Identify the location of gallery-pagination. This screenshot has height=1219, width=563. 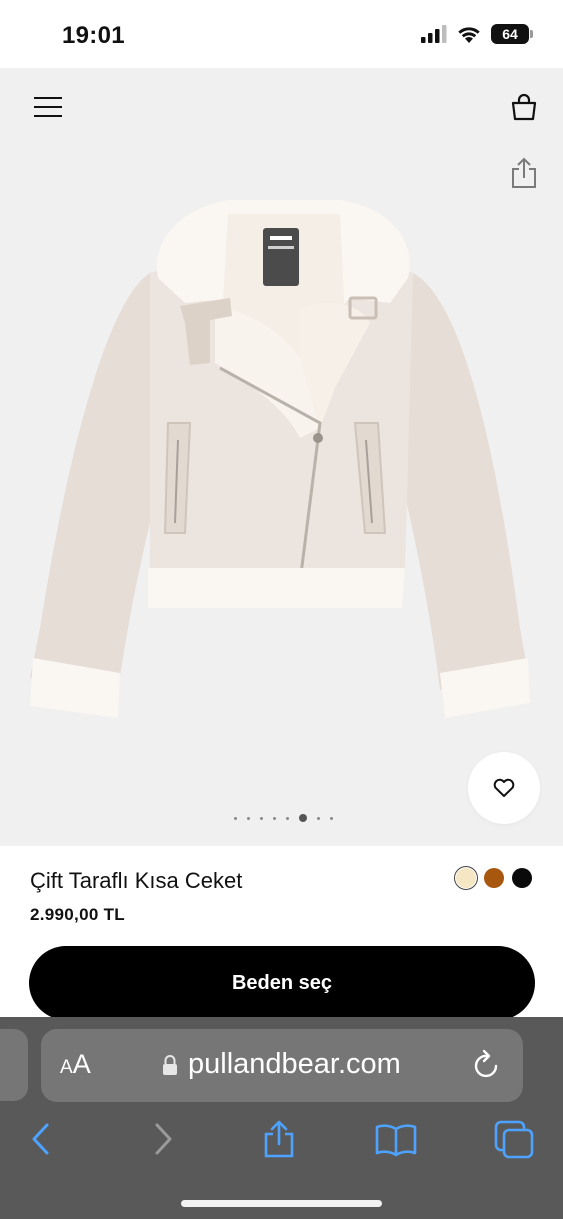
(281, 818).